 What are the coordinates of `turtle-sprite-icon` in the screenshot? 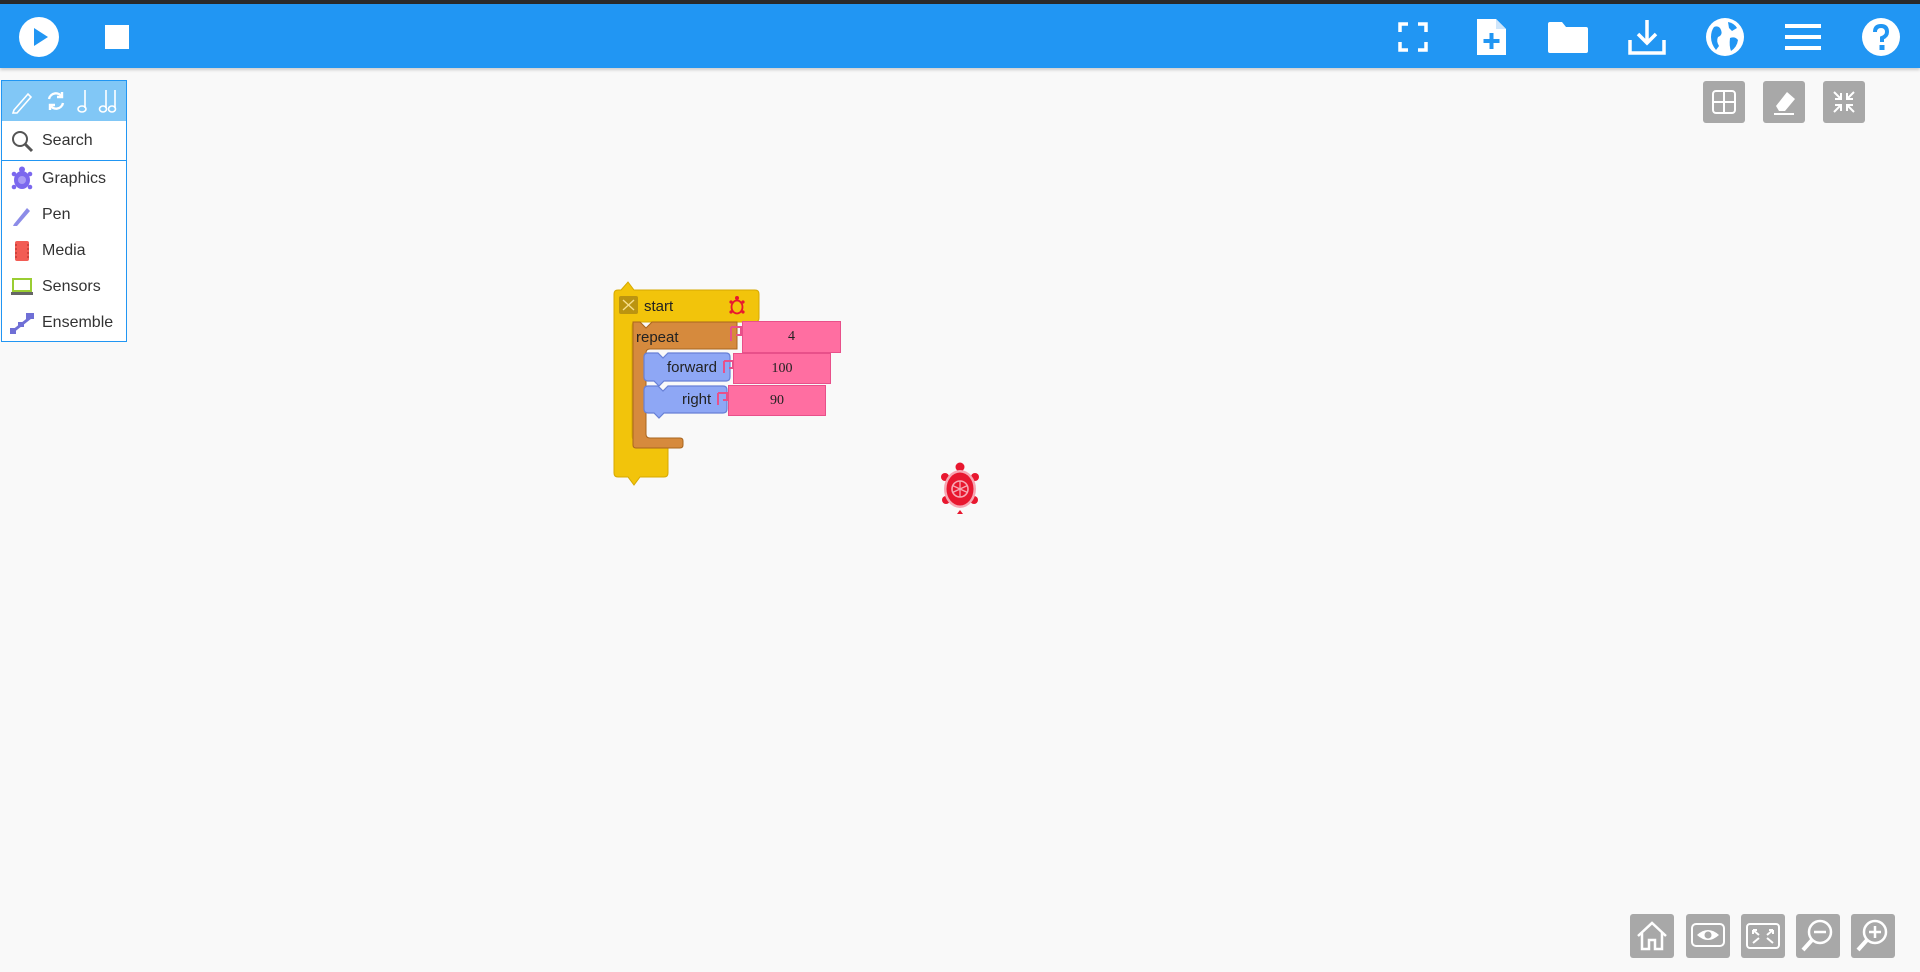 It's located at (960, 488).